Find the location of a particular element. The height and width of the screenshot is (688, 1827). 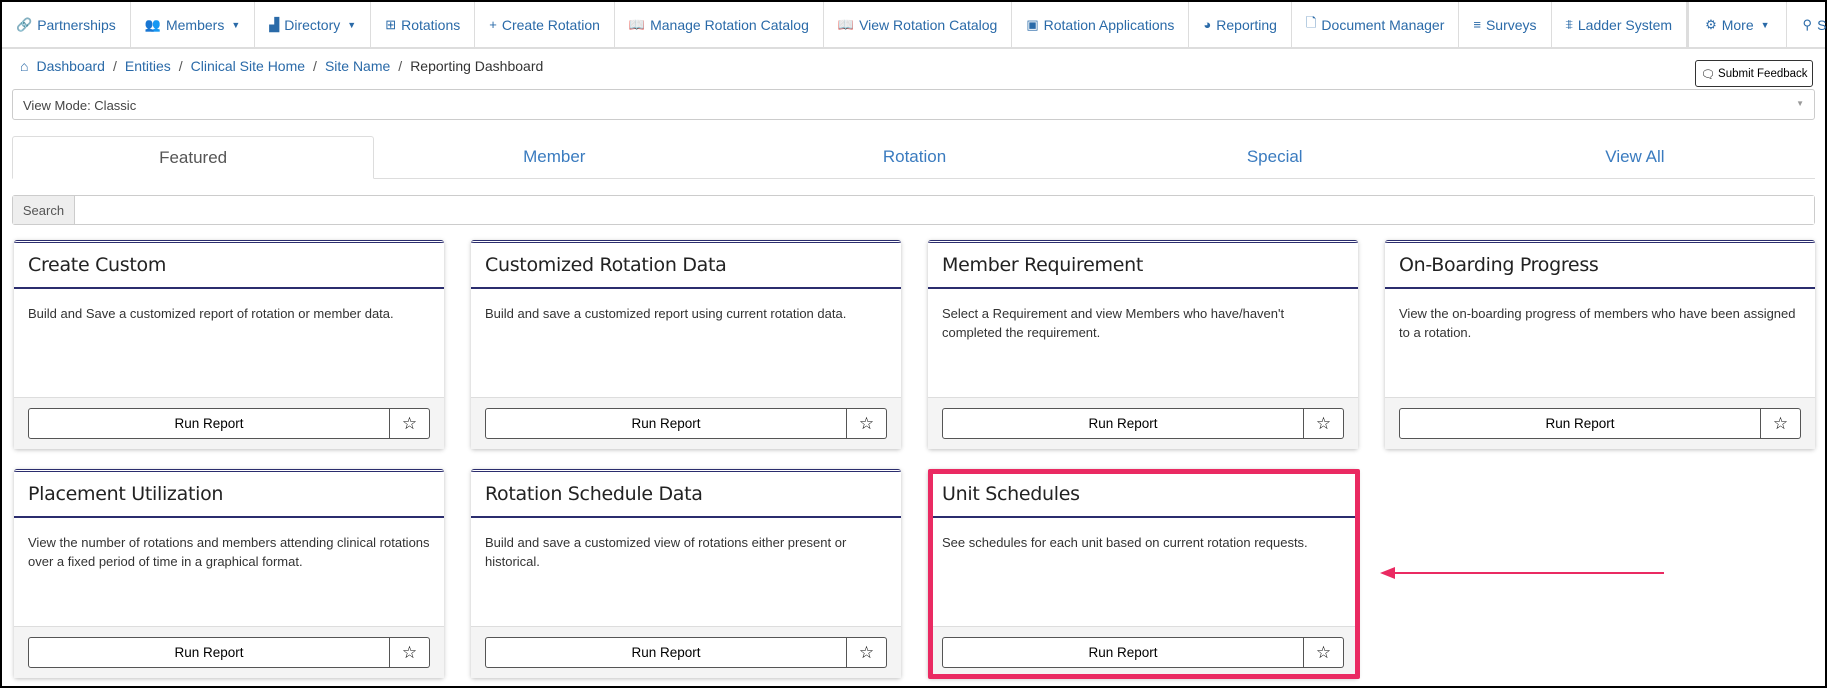

tab-rotation: Rotation is located at coordinates (914, 157).